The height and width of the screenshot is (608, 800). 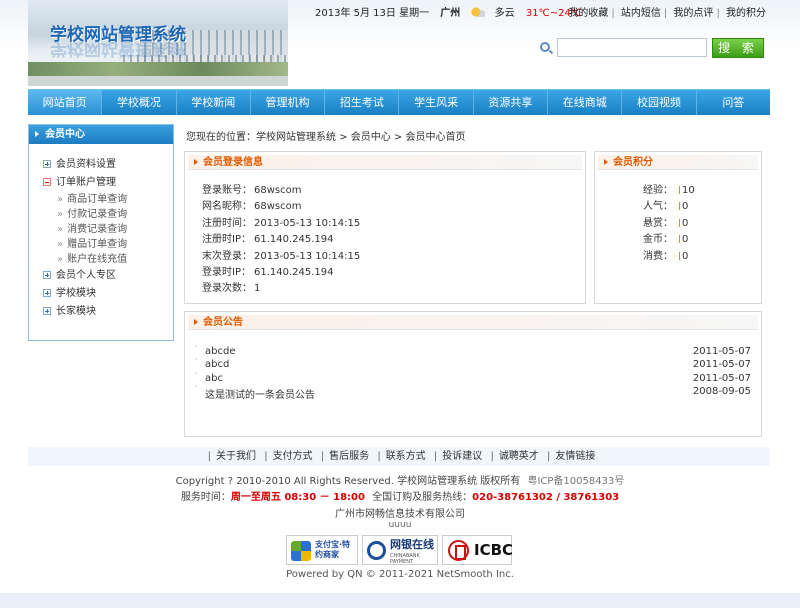 I want to click on row-label: 注册时IP：, so click(x=226, y=240).